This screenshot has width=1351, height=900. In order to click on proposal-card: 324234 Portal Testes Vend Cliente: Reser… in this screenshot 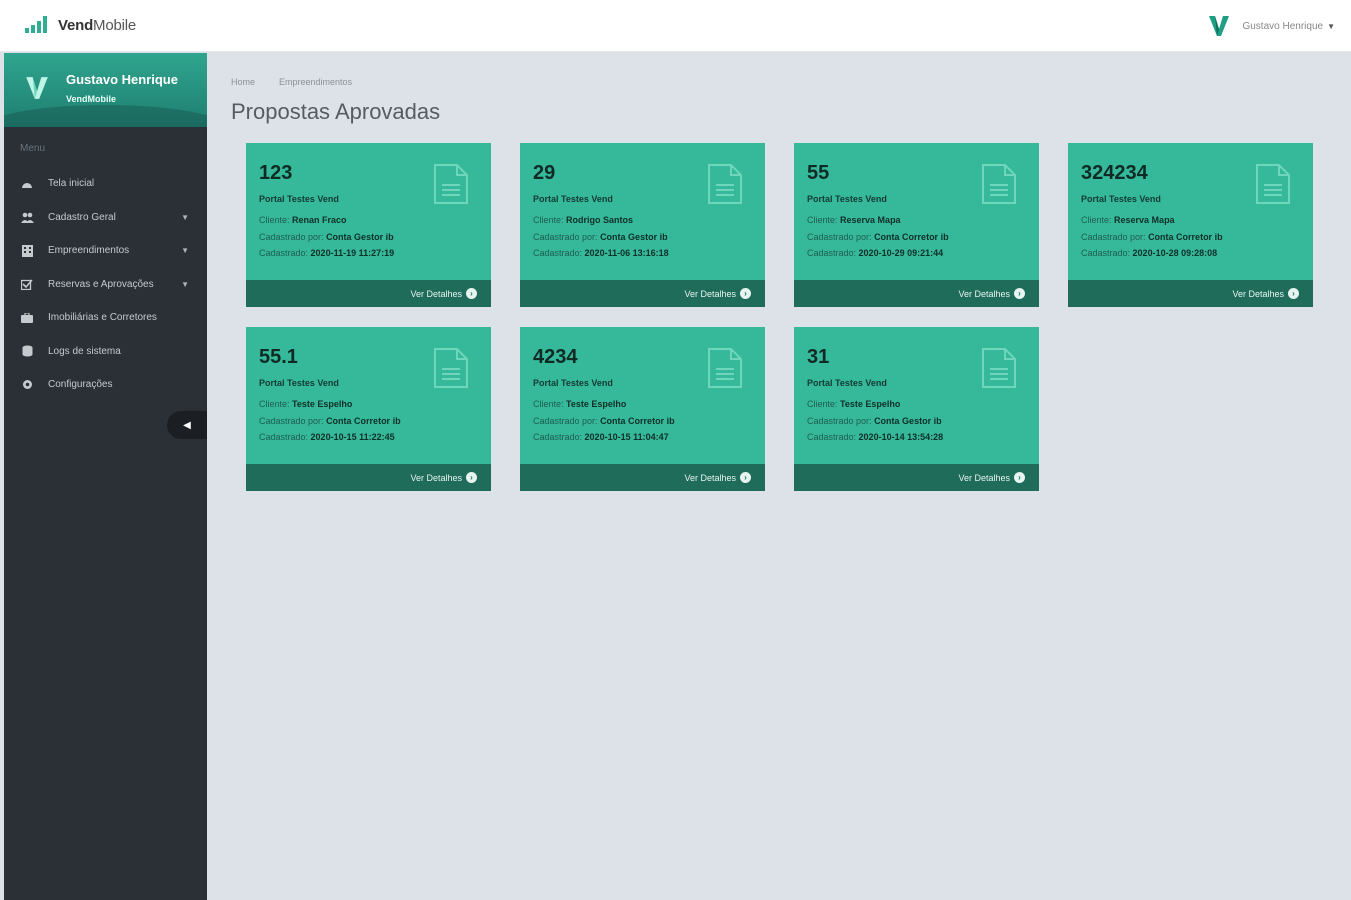, I will do `click(1190, 225)`.